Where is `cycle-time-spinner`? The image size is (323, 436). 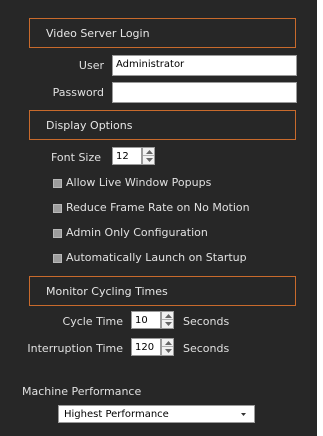 cycle-time-spinner is located at coordinates (167, 320).